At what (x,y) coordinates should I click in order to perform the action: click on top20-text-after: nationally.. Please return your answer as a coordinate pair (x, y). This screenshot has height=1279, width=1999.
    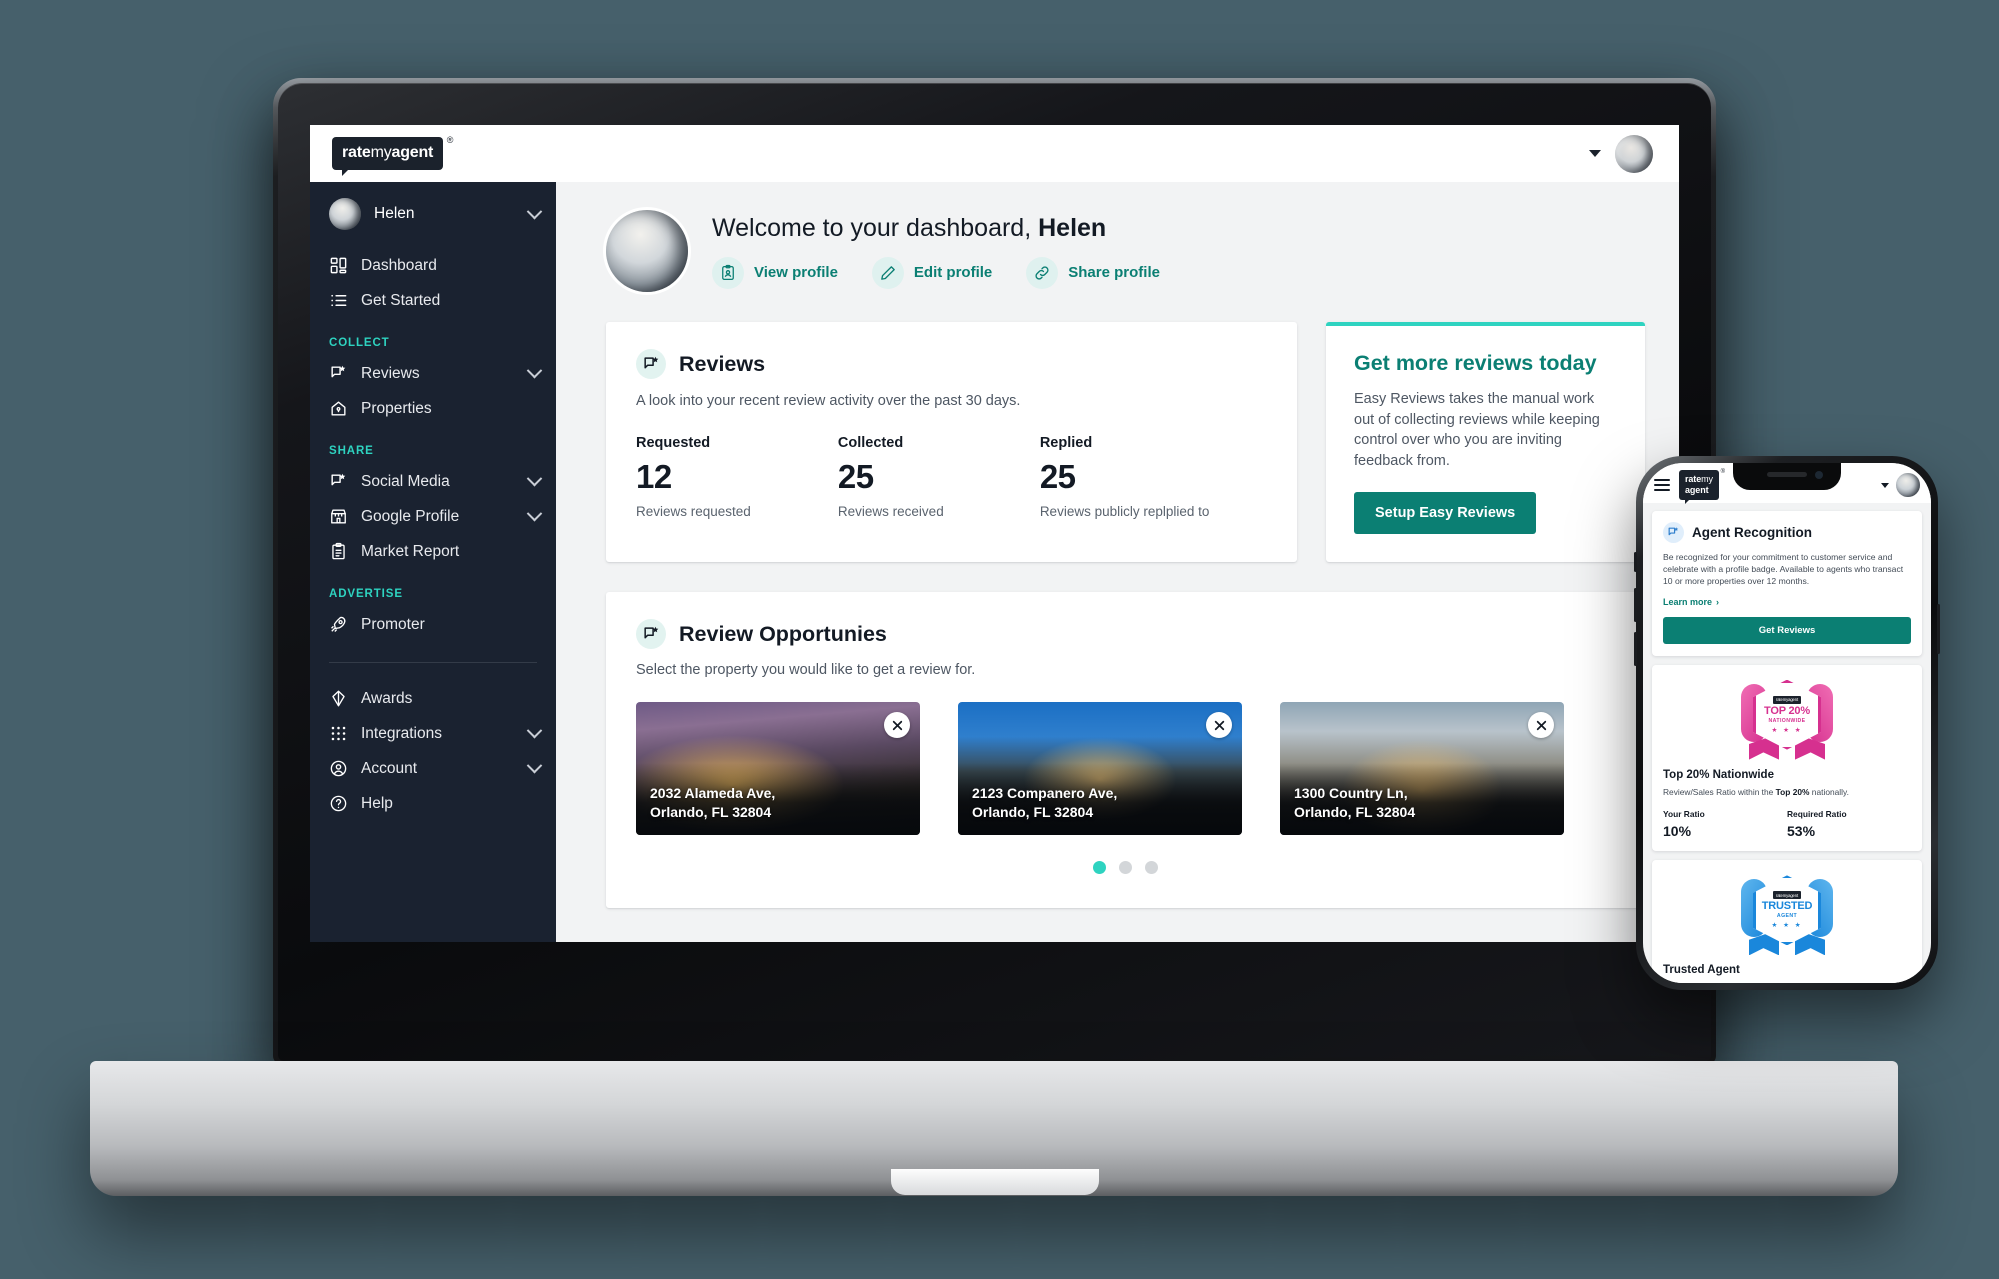
    Looking at the image, I should click on (1829, 791).